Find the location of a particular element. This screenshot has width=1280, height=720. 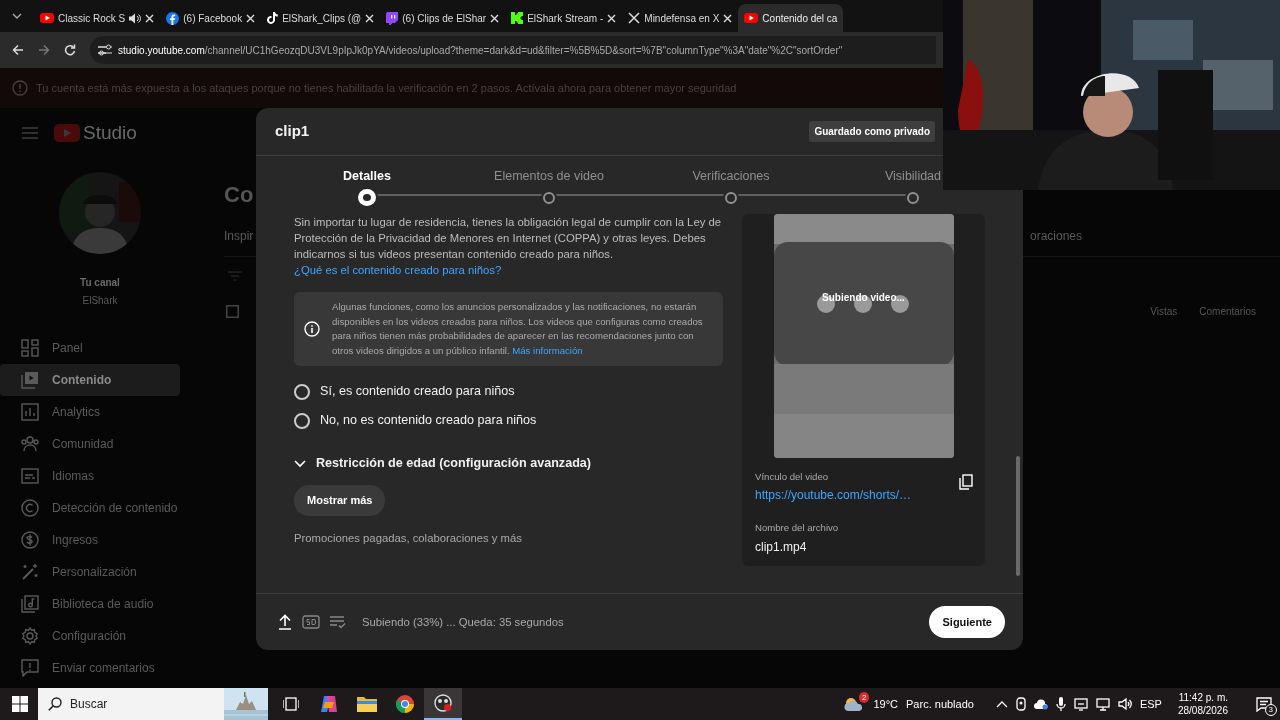

scrollbar is located at coordinates (1018, 516).